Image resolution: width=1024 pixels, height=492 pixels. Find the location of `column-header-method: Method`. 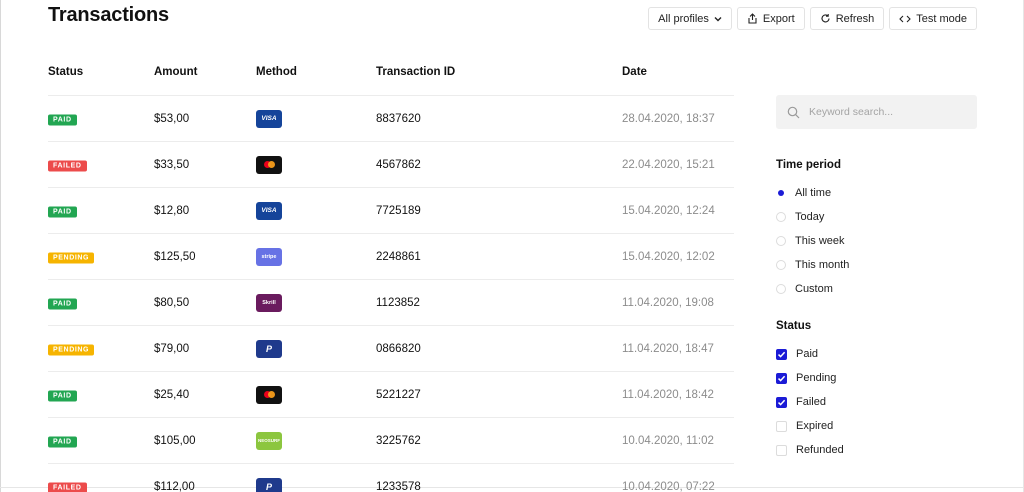

column-header-method: Method is located at coordinates (276, 72).